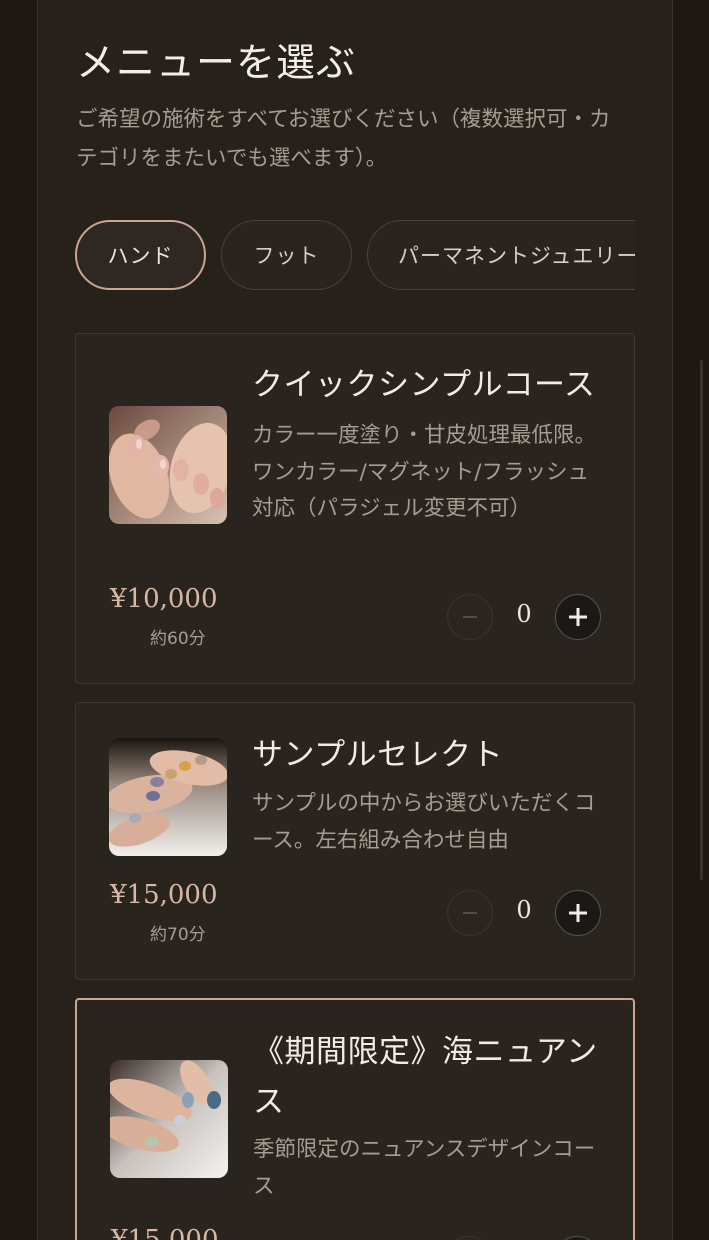 Image resolution: width=709 pixels, height=1240 pixels. I want to click on tab-label: パーマネントジュエリー, so click(516, 256).